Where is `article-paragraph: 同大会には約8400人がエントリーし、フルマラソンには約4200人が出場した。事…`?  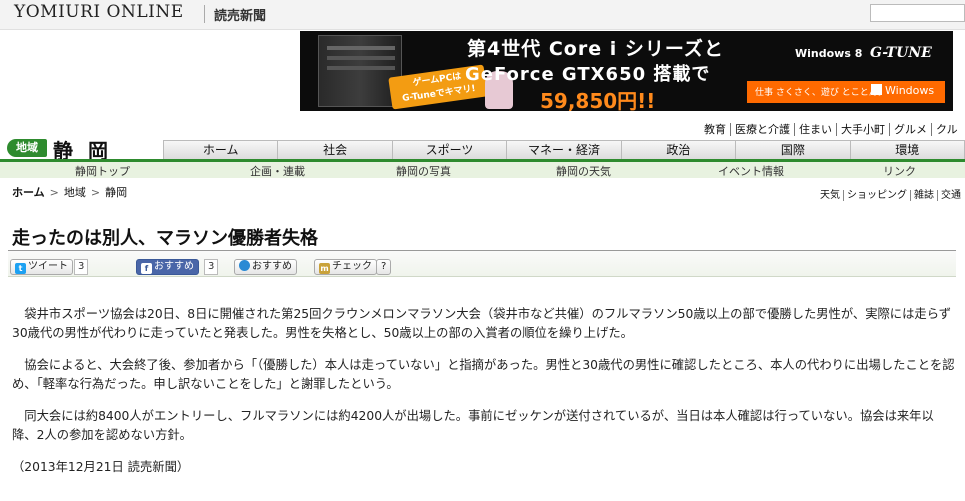 article-paragraph: 同大会には約8400人がエントリーし、フルマラソンには約4200人が出場した。事… is located at coordinates (473, 425).